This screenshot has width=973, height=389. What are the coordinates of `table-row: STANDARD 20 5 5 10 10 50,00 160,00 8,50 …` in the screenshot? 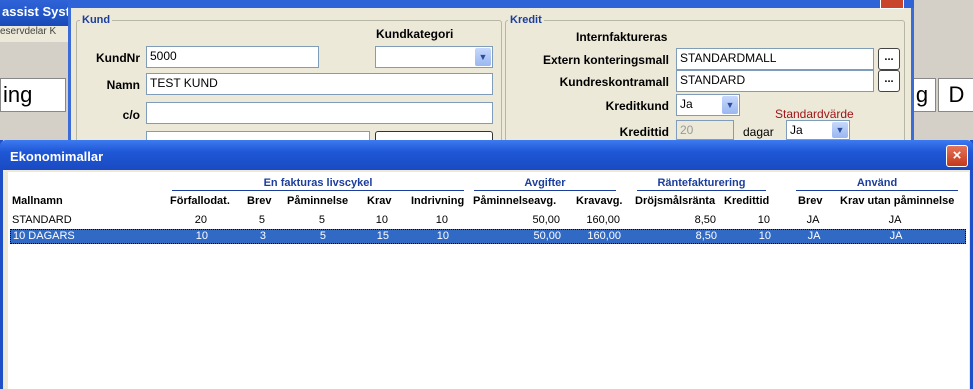 It's located at (488, 220).